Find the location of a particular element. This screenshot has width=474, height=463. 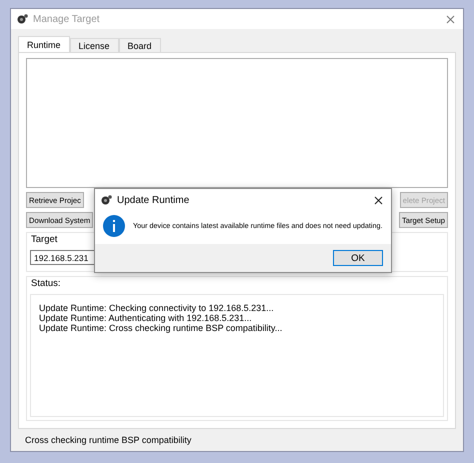

status-text: Cross checking runtime BSP compatibility is located at coordinates (108, 440).